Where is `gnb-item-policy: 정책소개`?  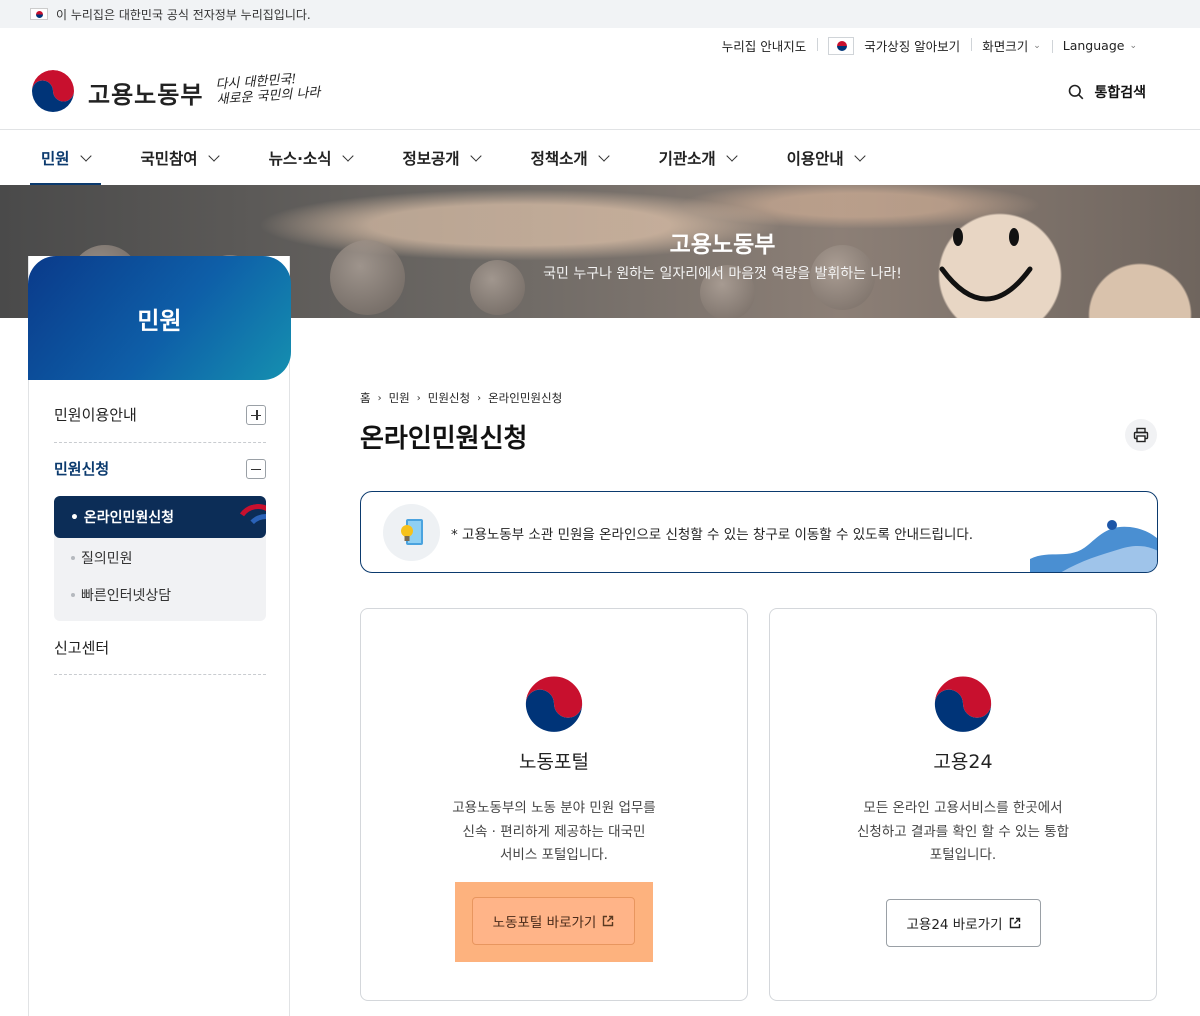
gnb-item-policy: 정책소개 is located at coordinates (569, 158).